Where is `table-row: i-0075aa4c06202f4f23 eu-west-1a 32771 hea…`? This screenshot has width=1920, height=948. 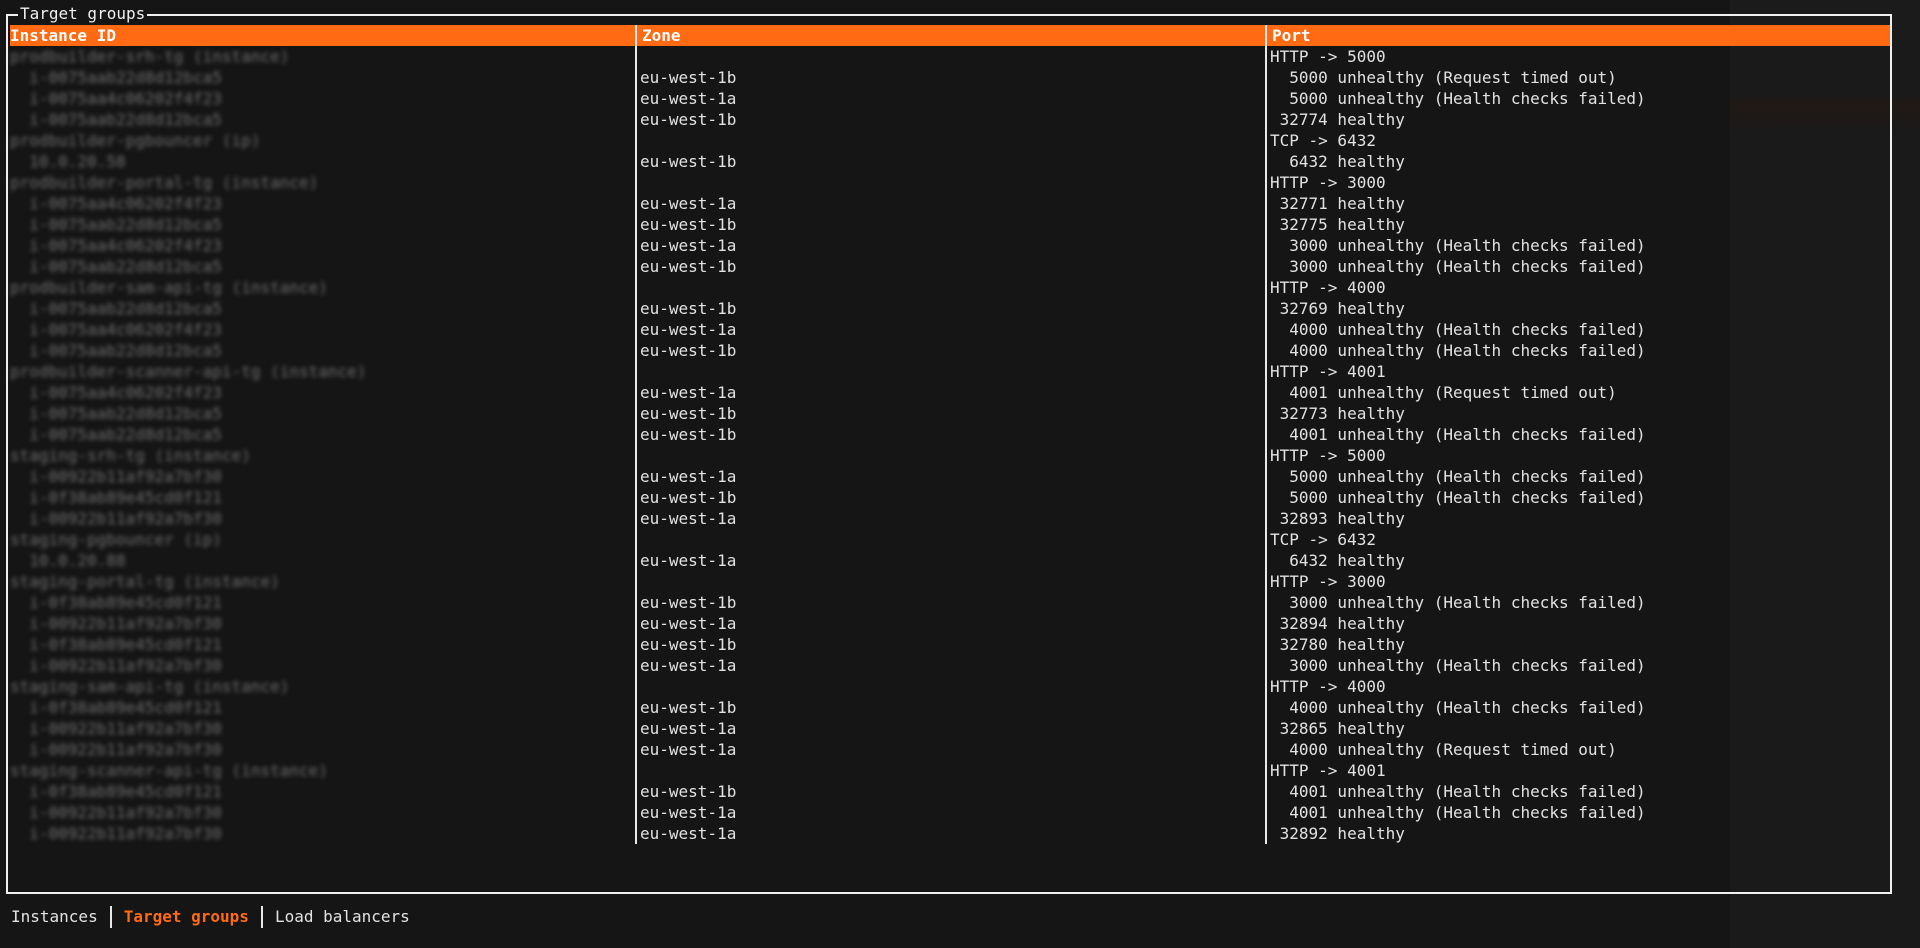 table-row: i-0075aa4c06202f4f23 eu-west-1a 32771 hea… is located at coordinates (950, 203).